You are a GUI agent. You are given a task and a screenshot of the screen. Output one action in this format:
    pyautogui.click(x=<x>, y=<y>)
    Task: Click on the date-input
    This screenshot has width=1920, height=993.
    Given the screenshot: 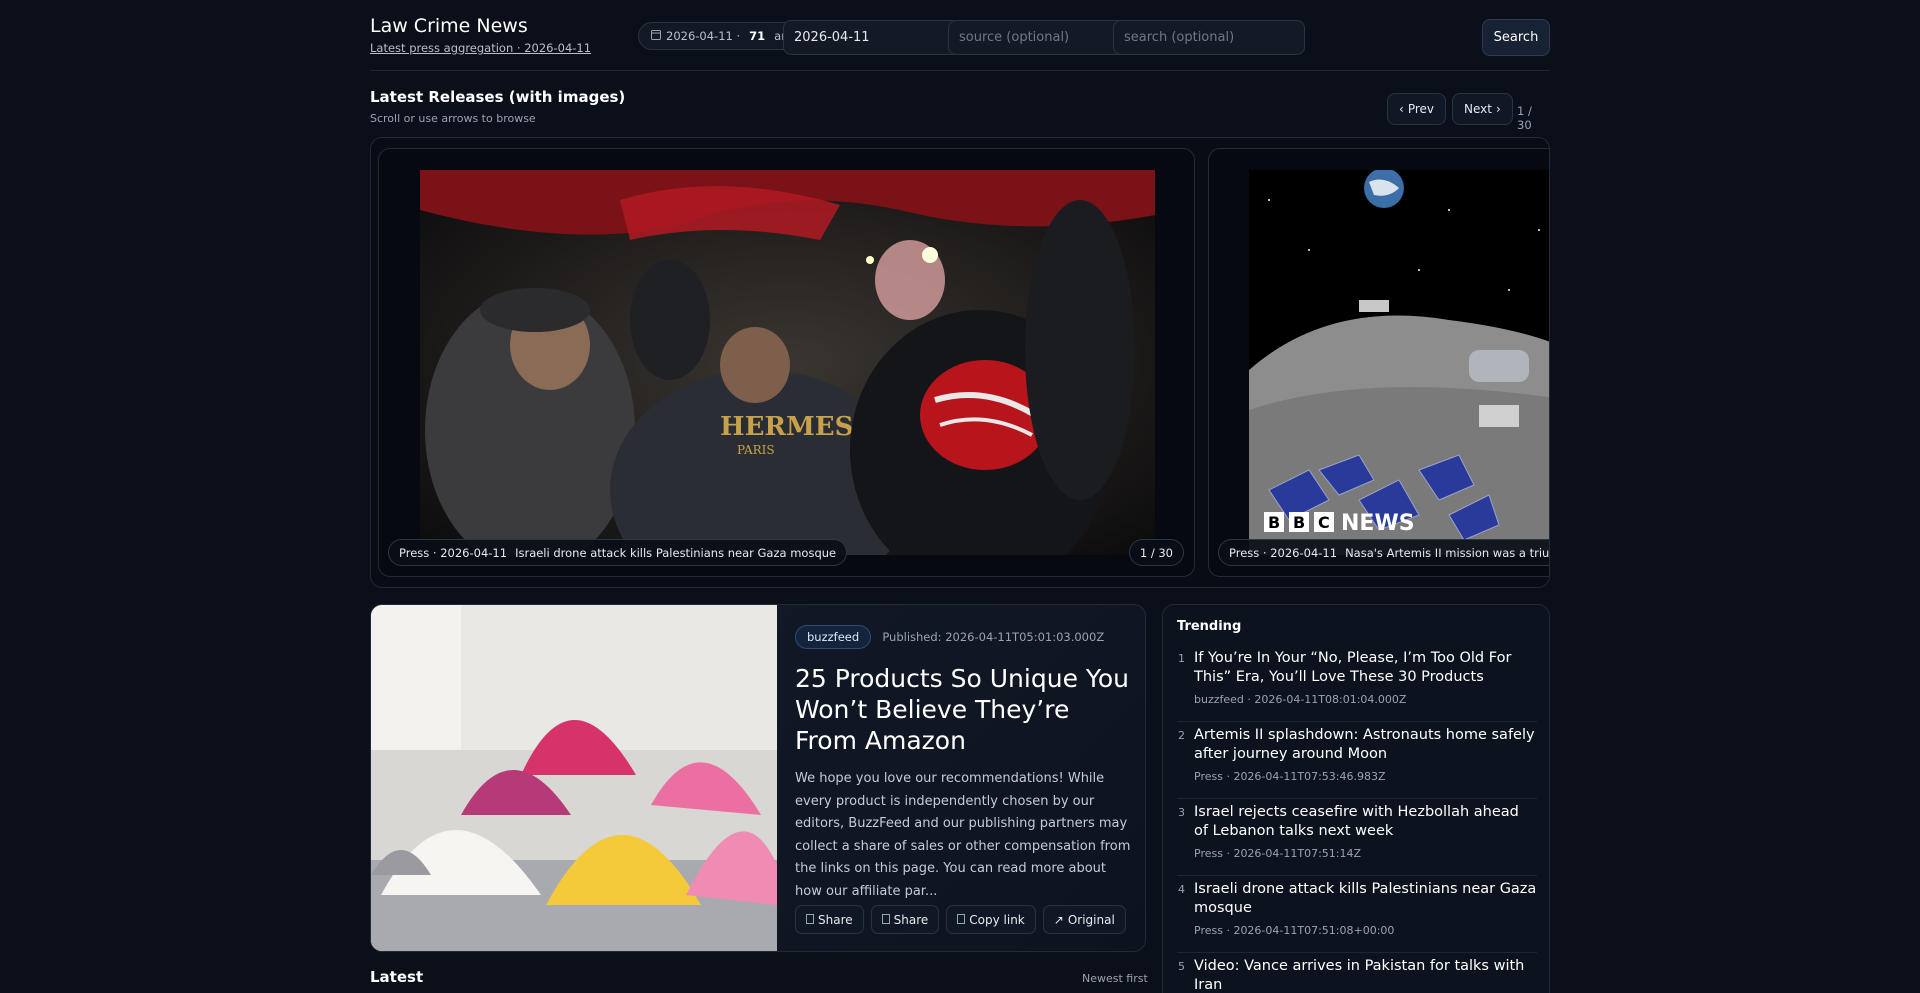 What is the action you would take?
    pyautogui.click(x=879, y=37)
    